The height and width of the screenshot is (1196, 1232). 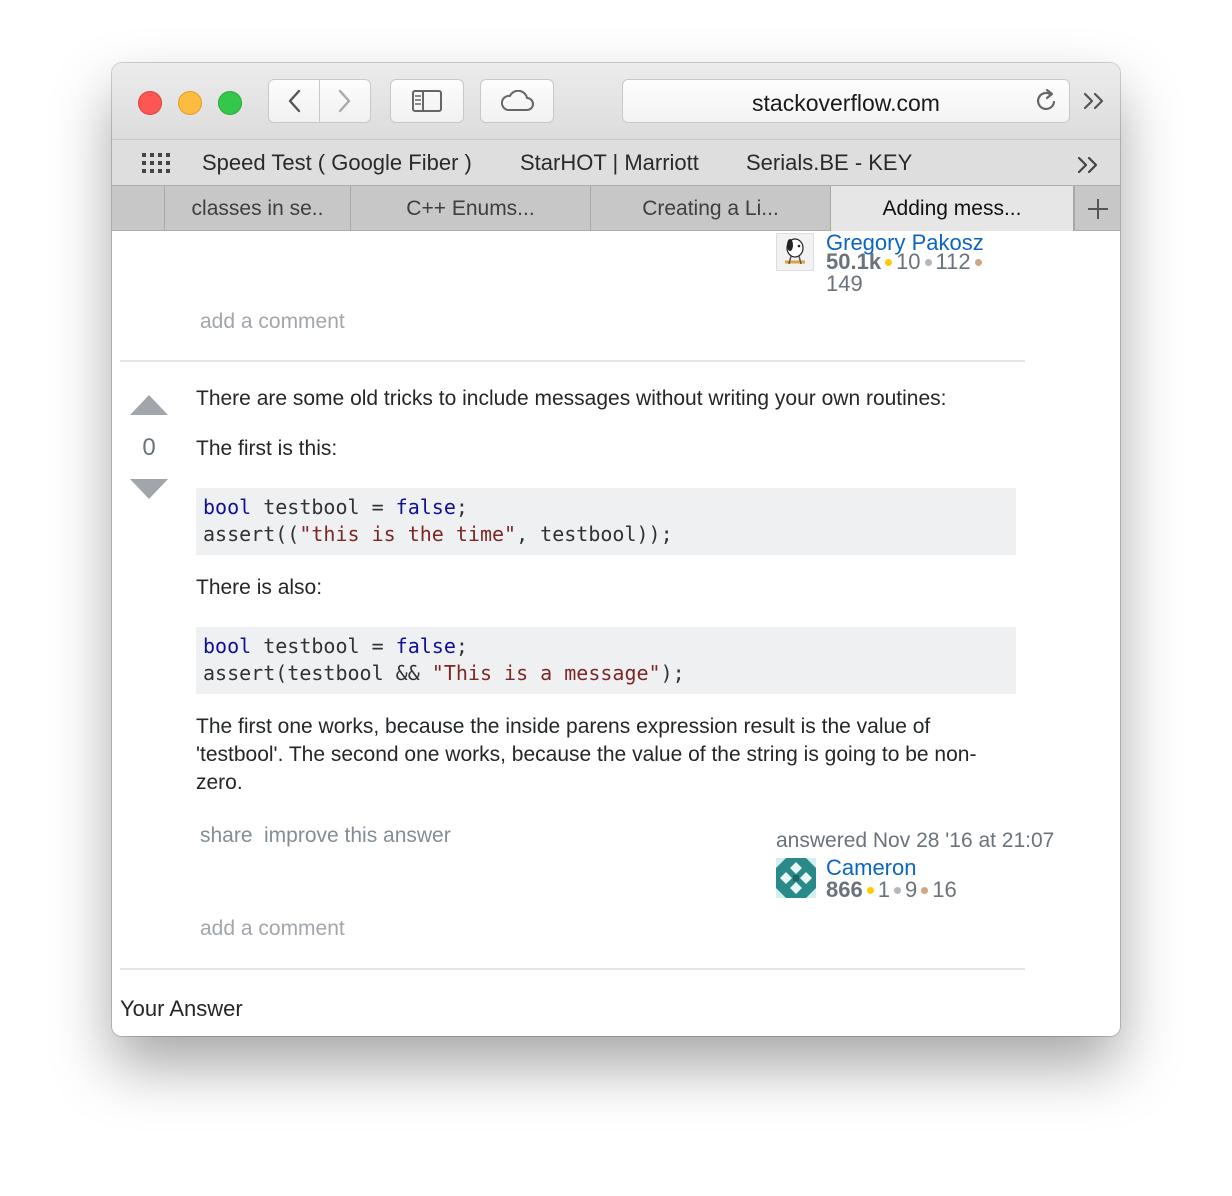 I want to click on grid-icon, so click(x=157, y=163).